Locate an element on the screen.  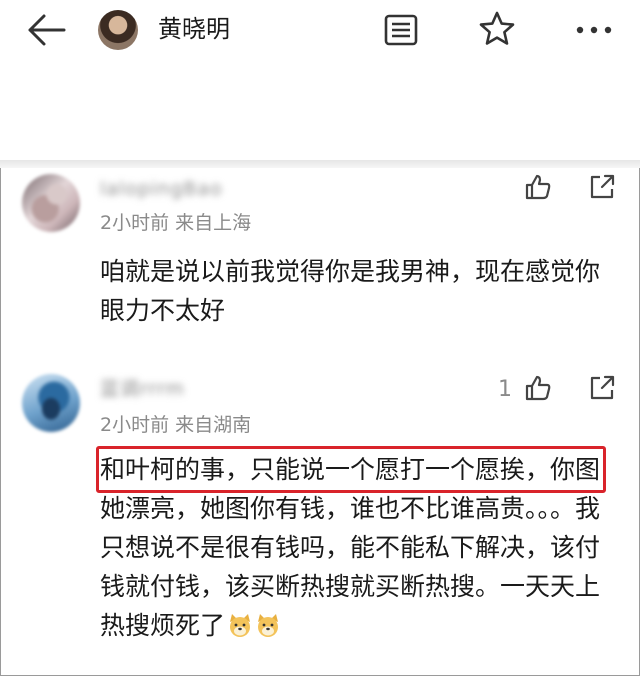
back-arrow-icon is located at coordinates (46, 30).